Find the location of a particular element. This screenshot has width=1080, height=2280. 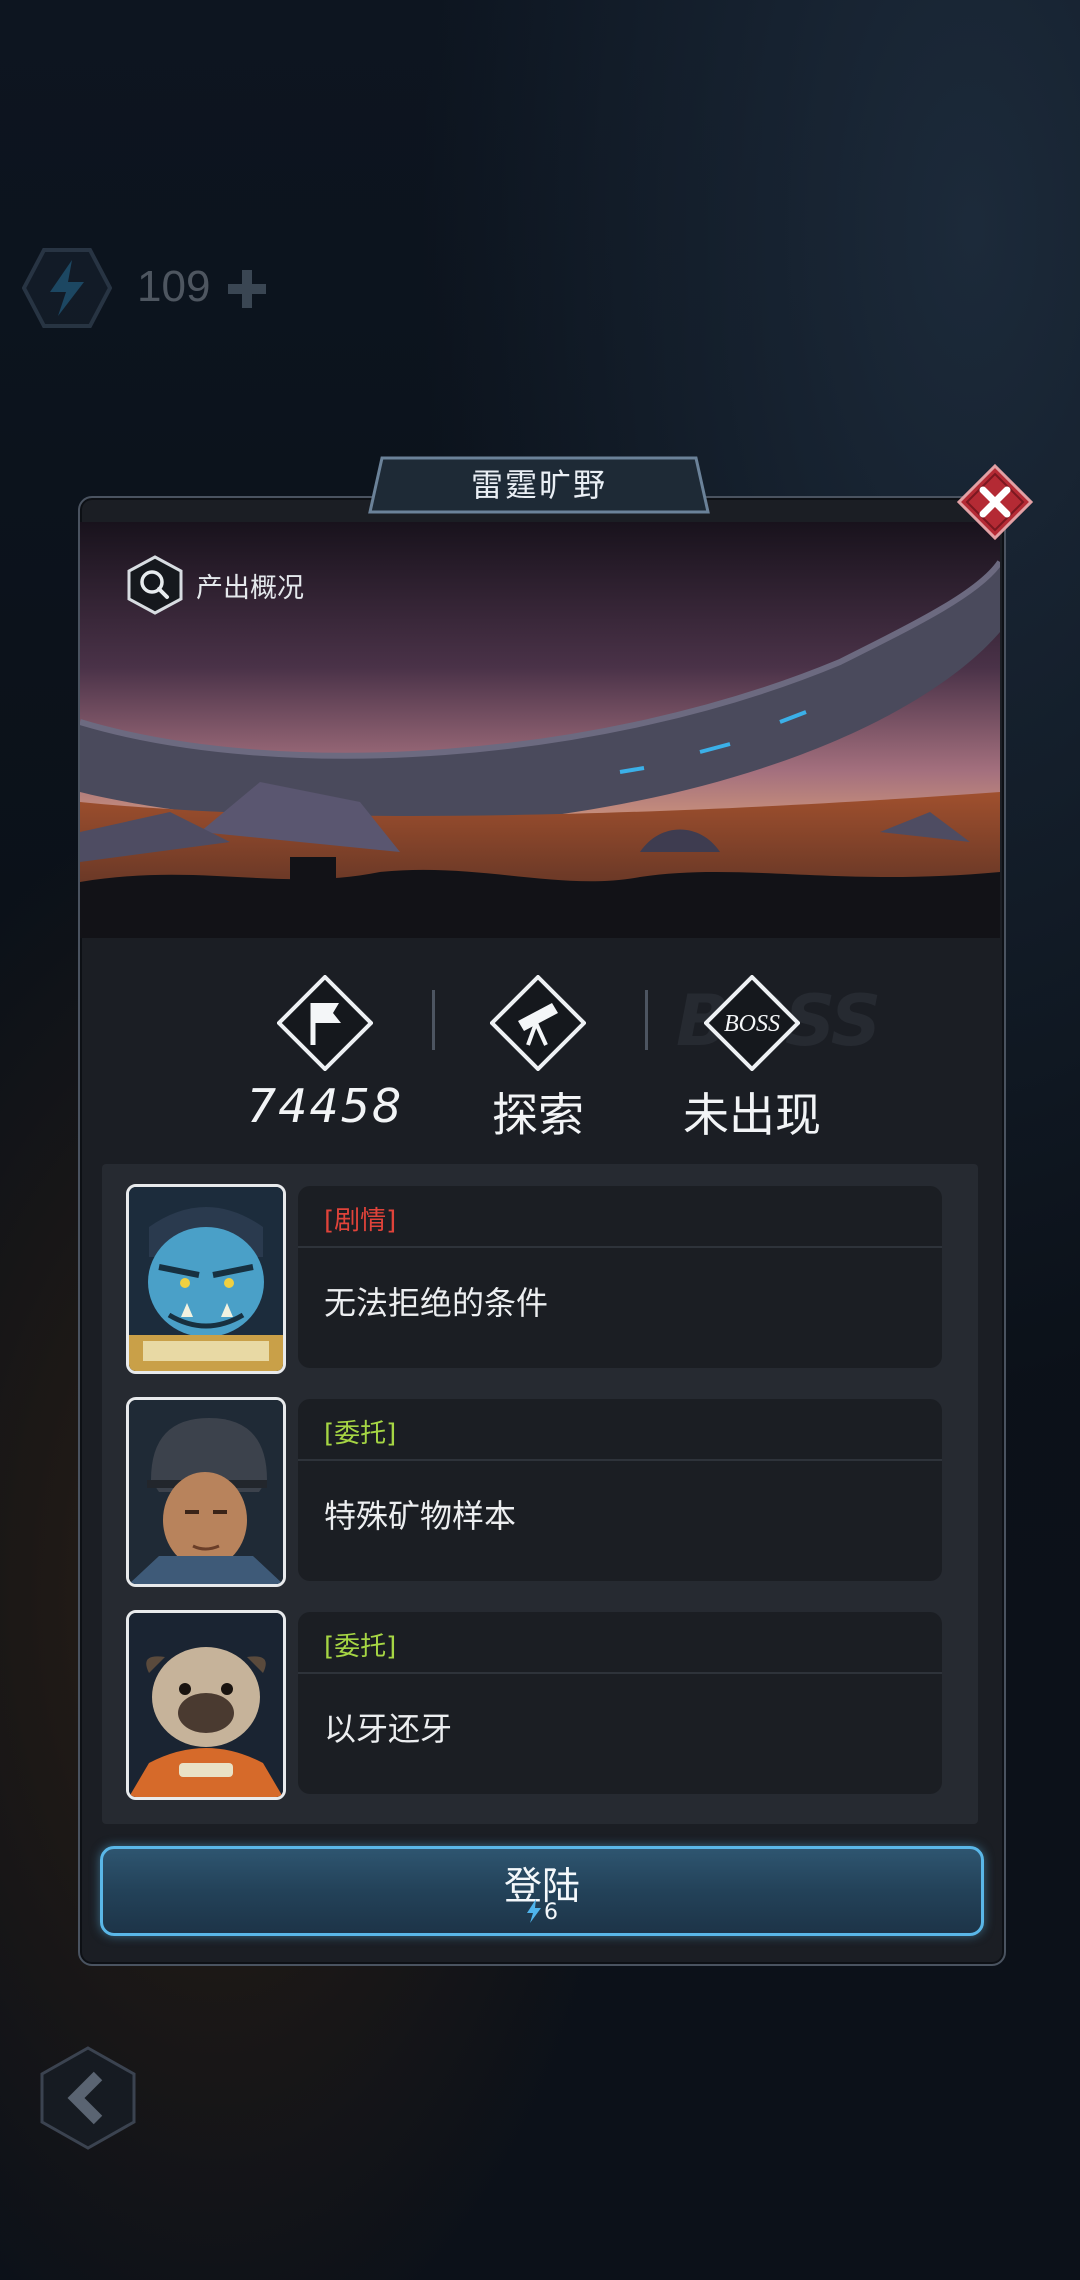

list-item: [剧情] 无法拒绝的条件 is located at coordinates (534, 1279).